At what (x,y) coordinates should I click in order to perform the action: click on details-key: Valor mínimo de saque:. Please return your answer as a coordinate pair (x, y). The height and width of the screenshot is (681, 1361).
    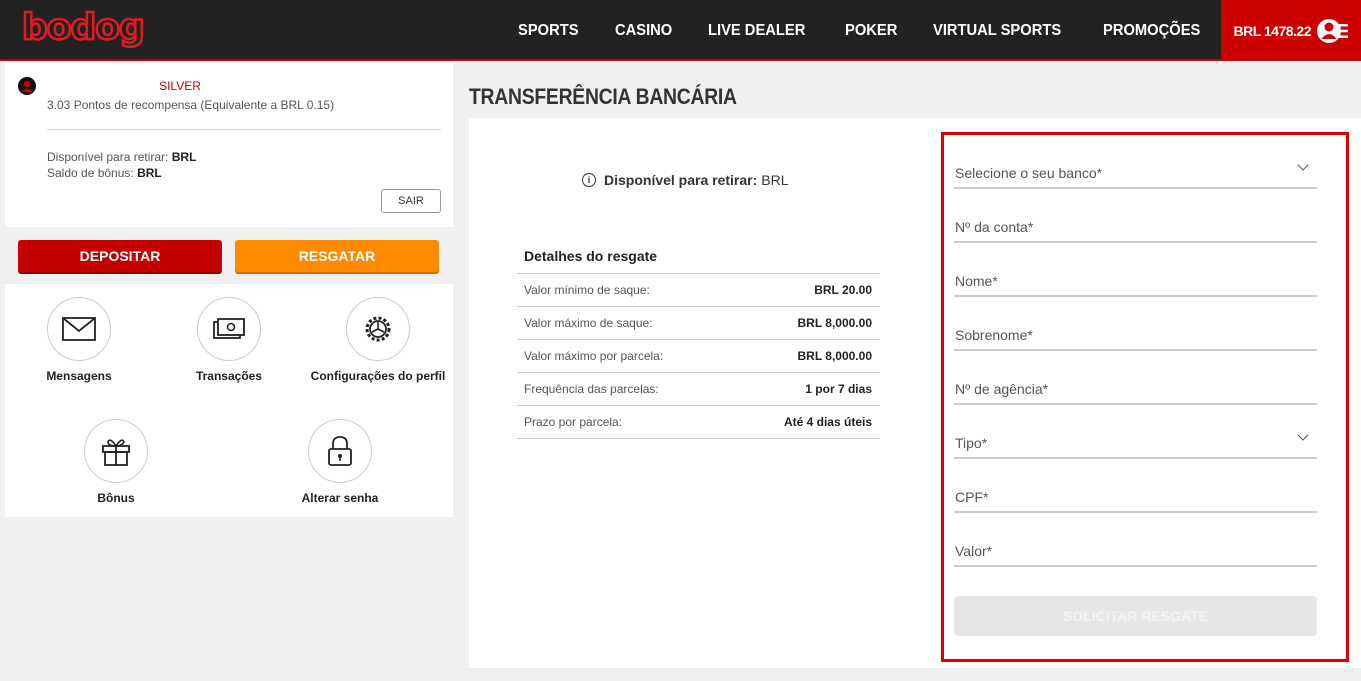
    Looking at the image, I should click on (587, 290).